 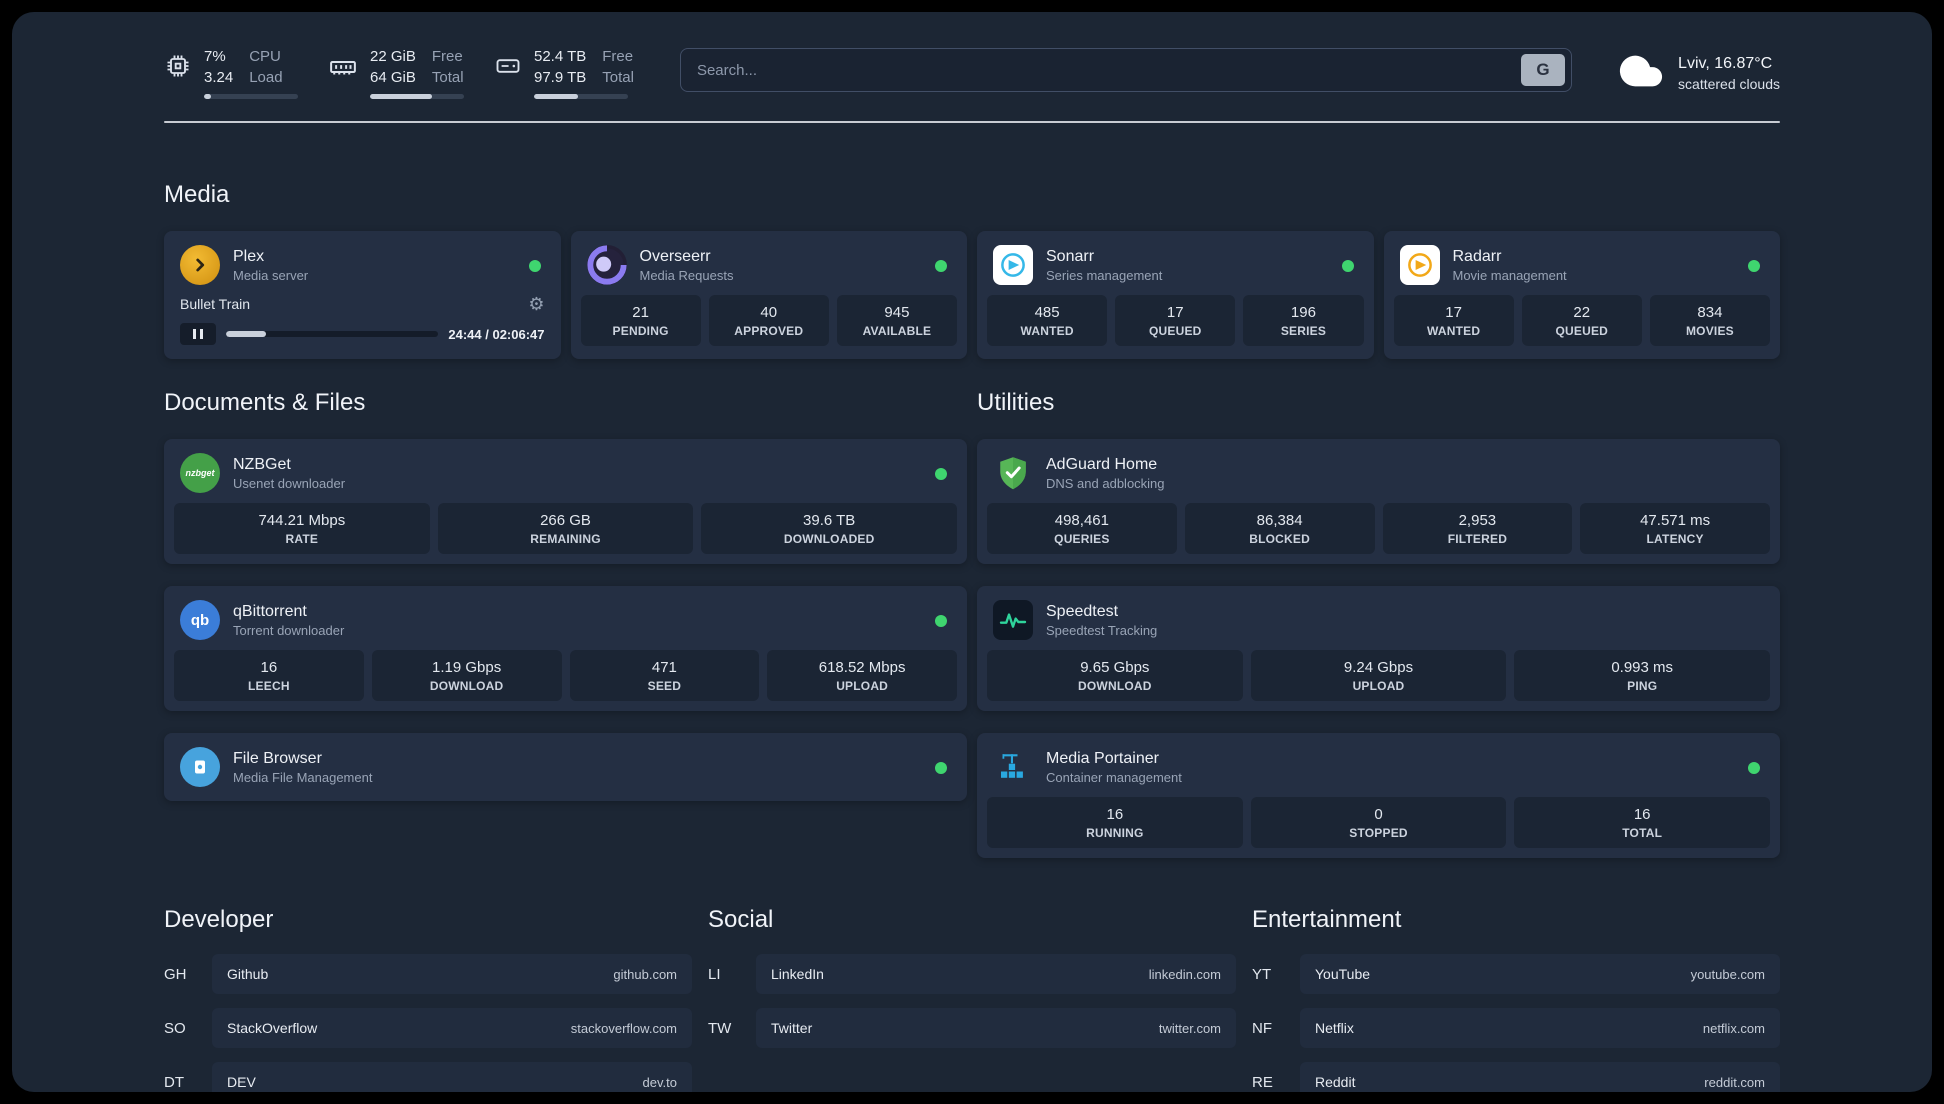 What do you see at coordinates (741, 919) in the screenshot?
I see `section-title-social: Social` at bounding box center [741, 919].